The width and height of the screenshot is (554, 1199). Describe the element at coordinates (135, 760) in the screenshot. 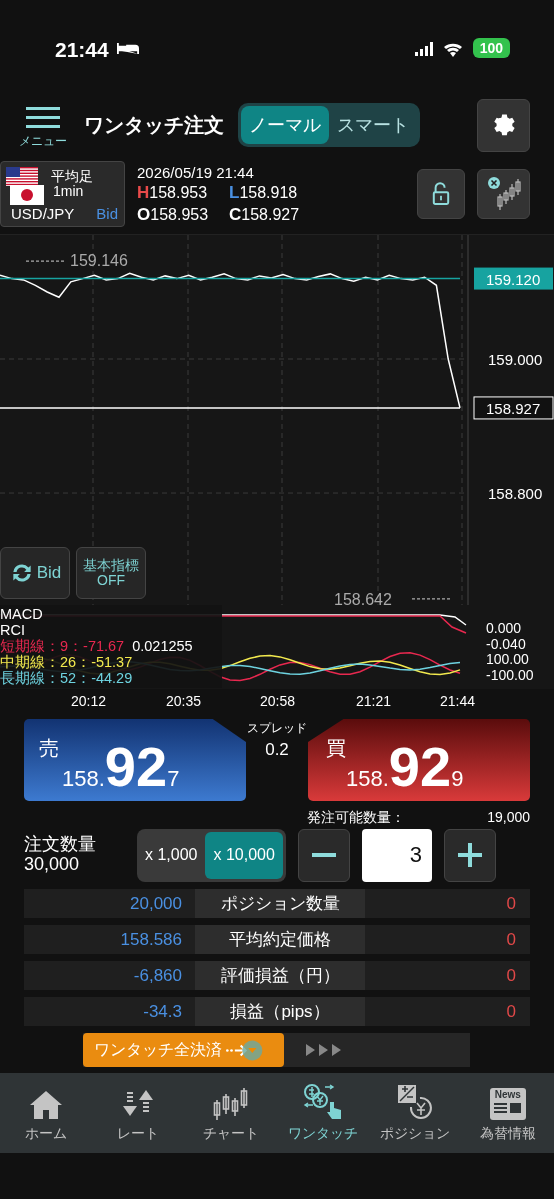

I see `sell-button: 売 158.927` at that location.